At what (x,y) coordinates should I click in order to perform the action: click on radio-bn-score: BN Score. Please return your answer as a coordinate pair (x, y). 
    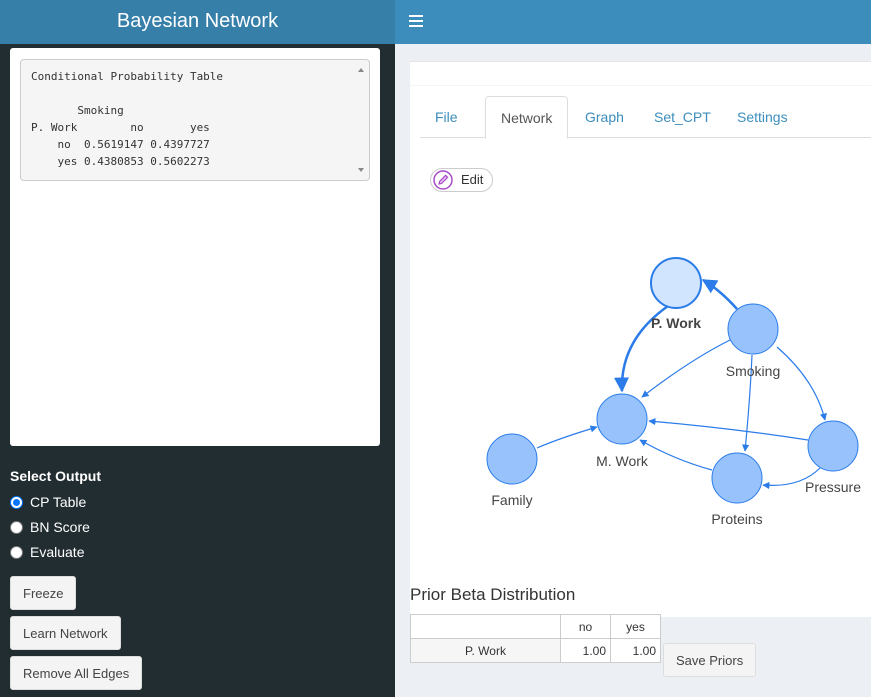
    Looking at the image, I should click on (50, 527).